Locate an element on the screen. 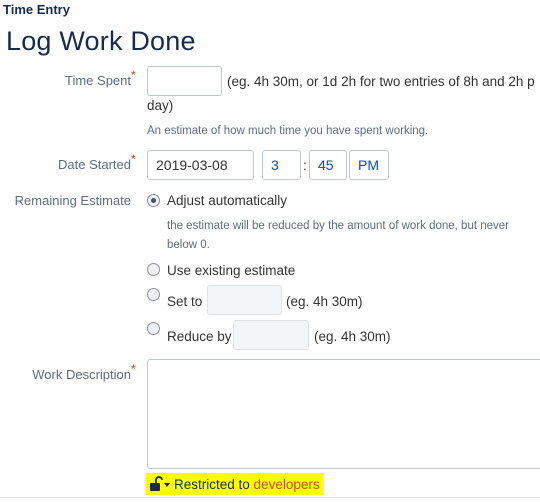 The image size is (540, 502). radio-set-to is located at coordinates (153, 294).